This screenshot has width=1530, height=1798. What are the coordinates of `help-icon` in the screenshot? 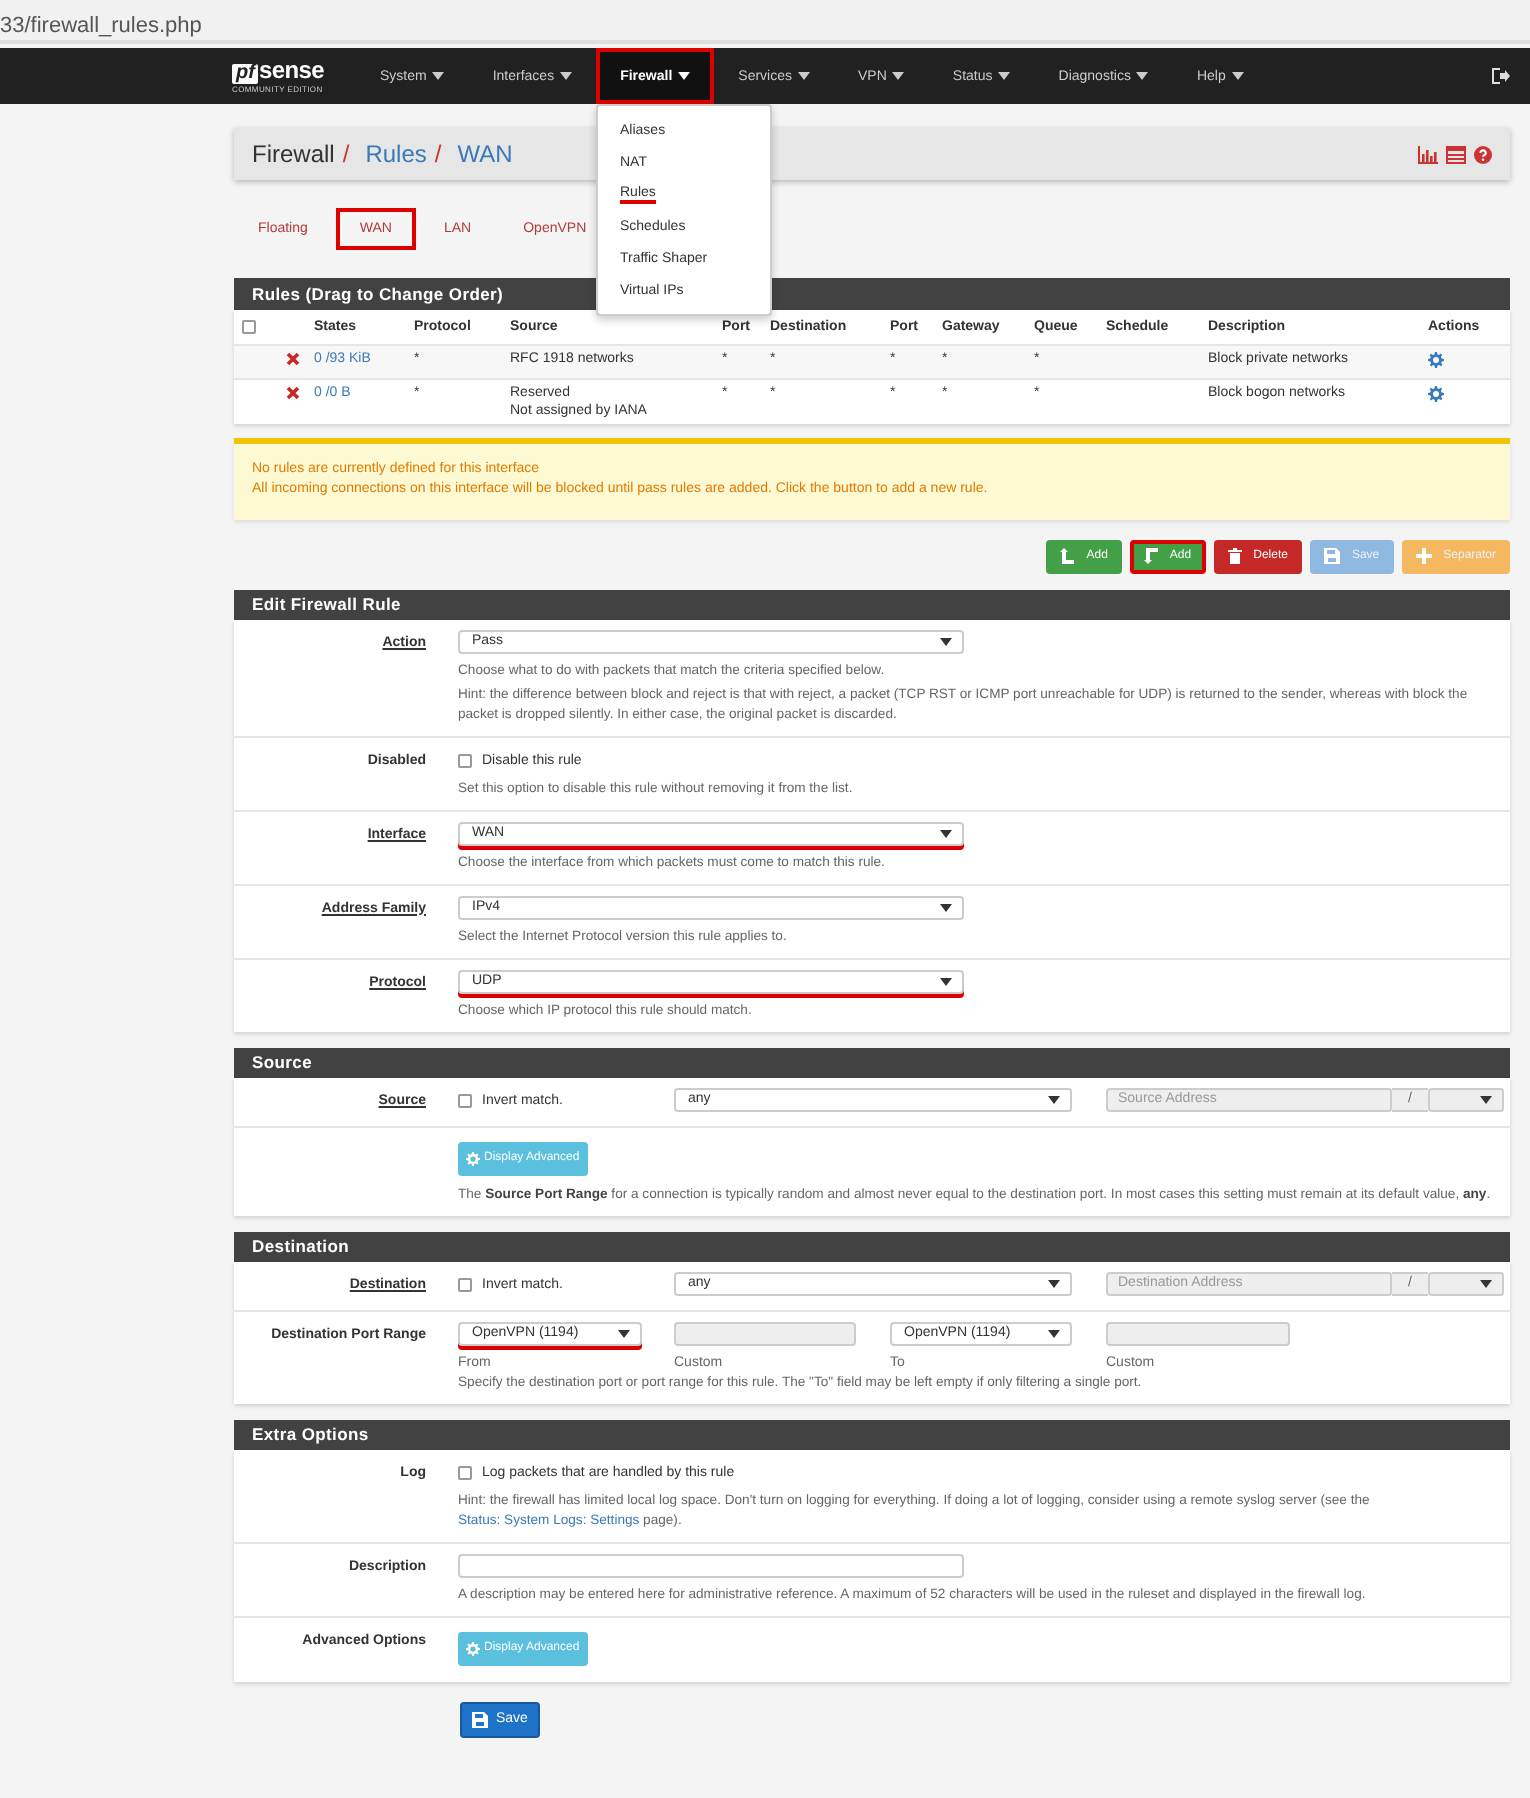 It's located at (1483, 154).